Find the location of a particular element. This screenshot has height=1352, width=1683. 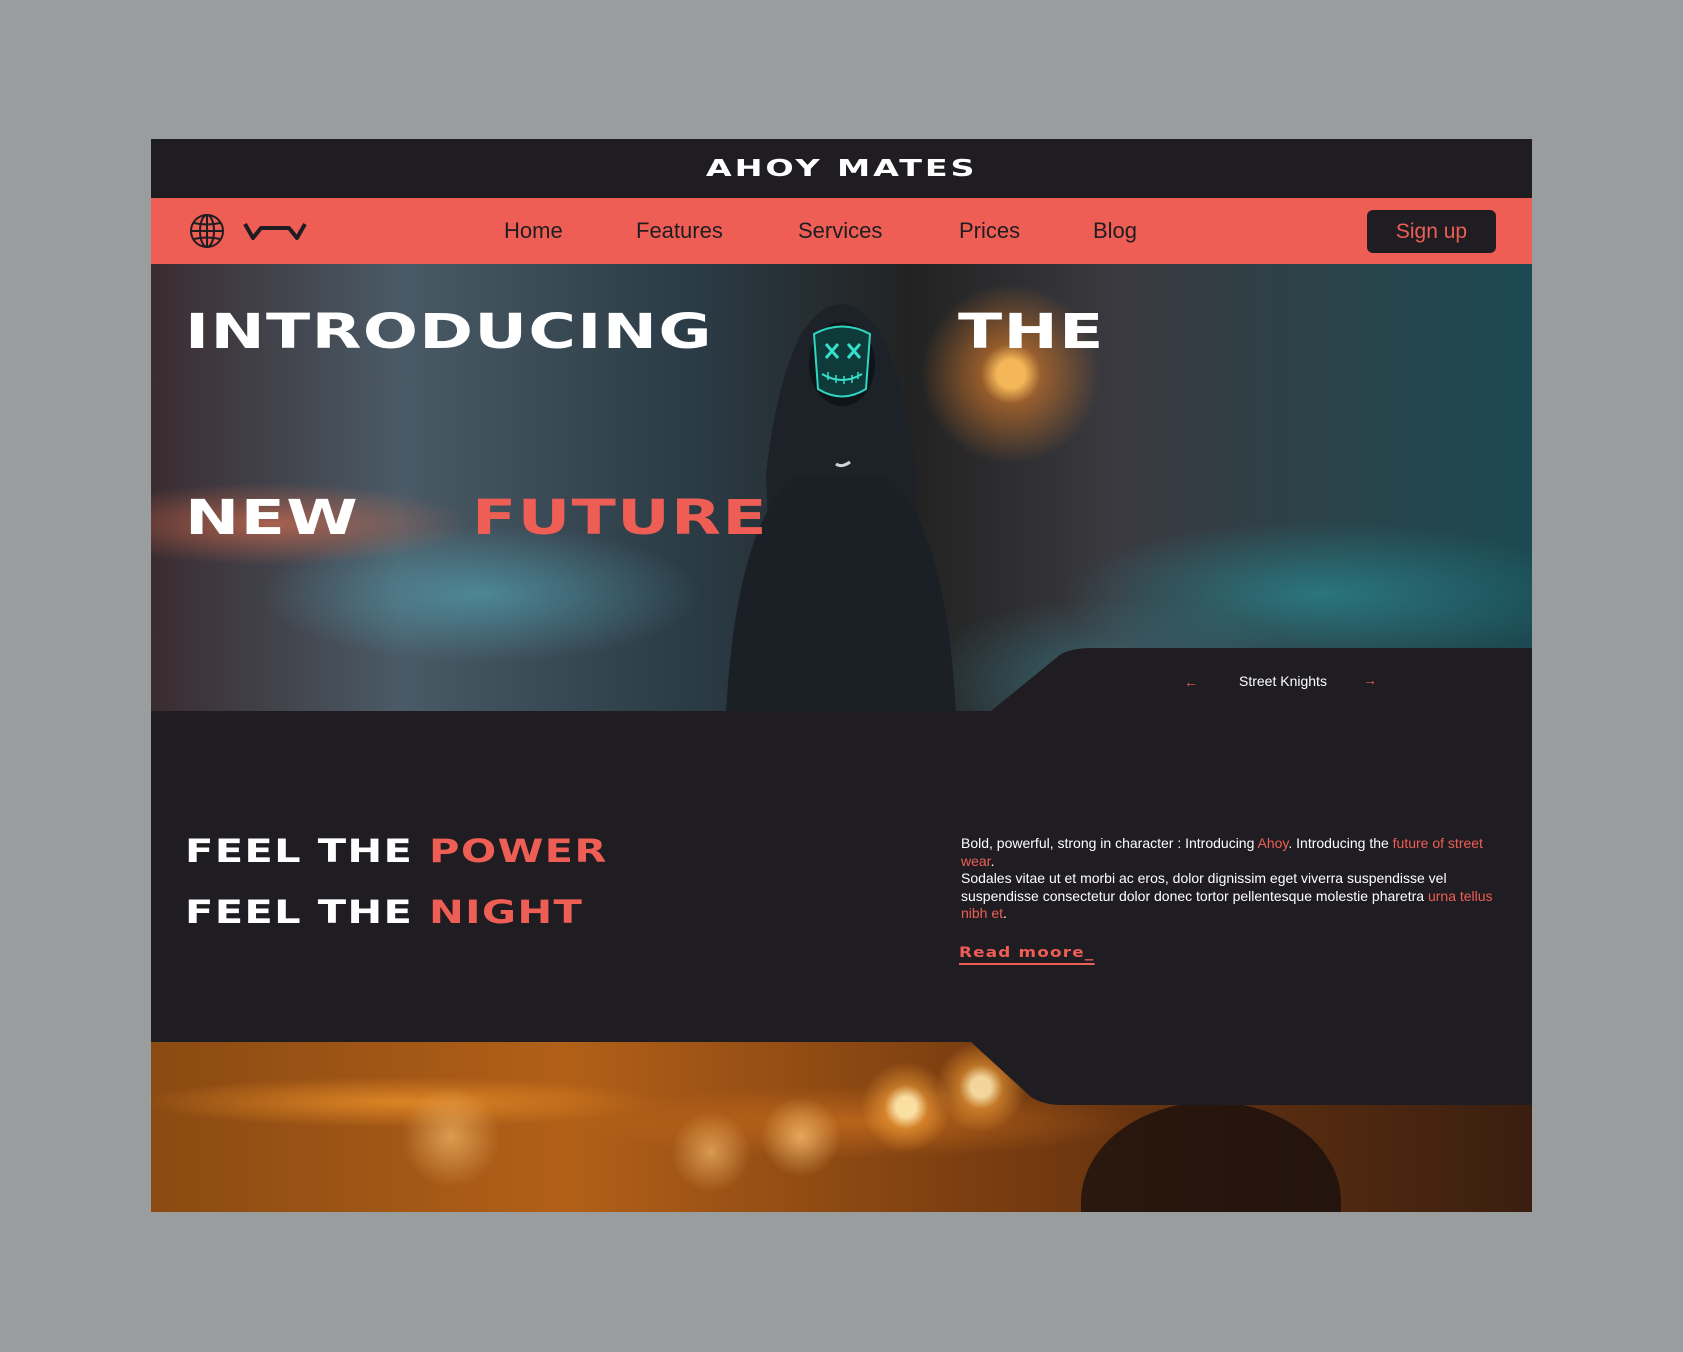

brand-title: AHOY MATES is located at coordinates (842, 169).